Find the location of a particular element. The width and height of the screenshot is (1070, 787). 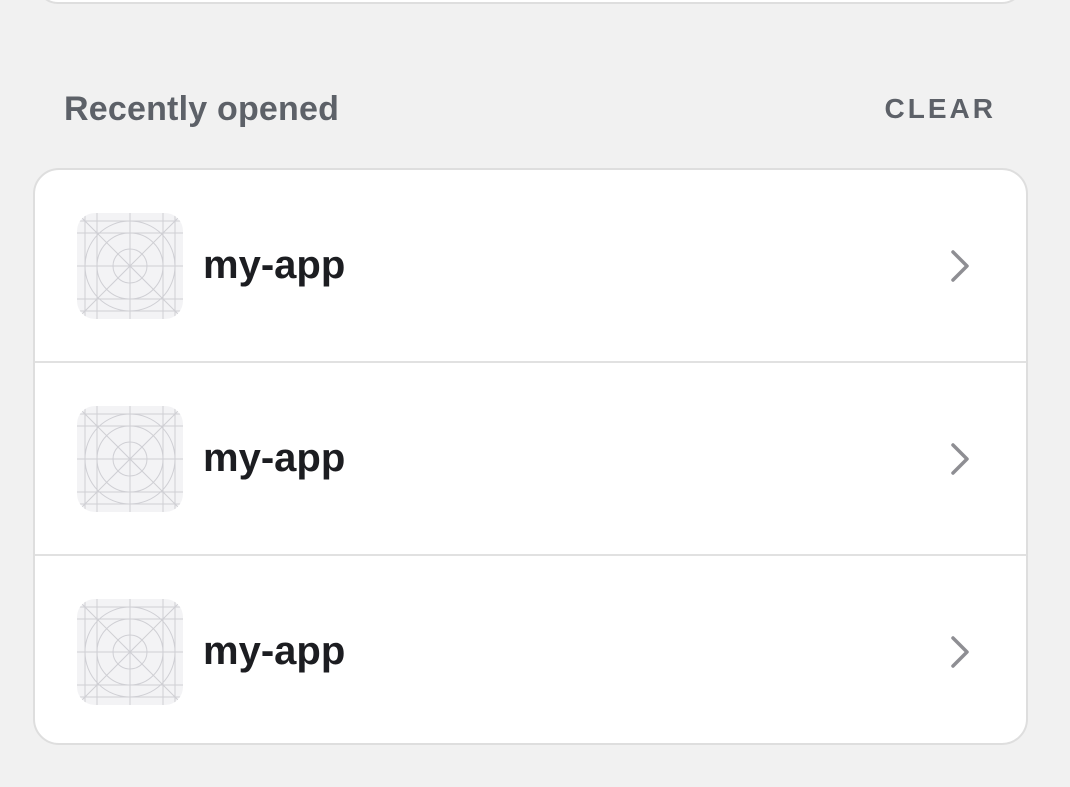

clear-button: CLEAR is located at coordinates (940, 109).